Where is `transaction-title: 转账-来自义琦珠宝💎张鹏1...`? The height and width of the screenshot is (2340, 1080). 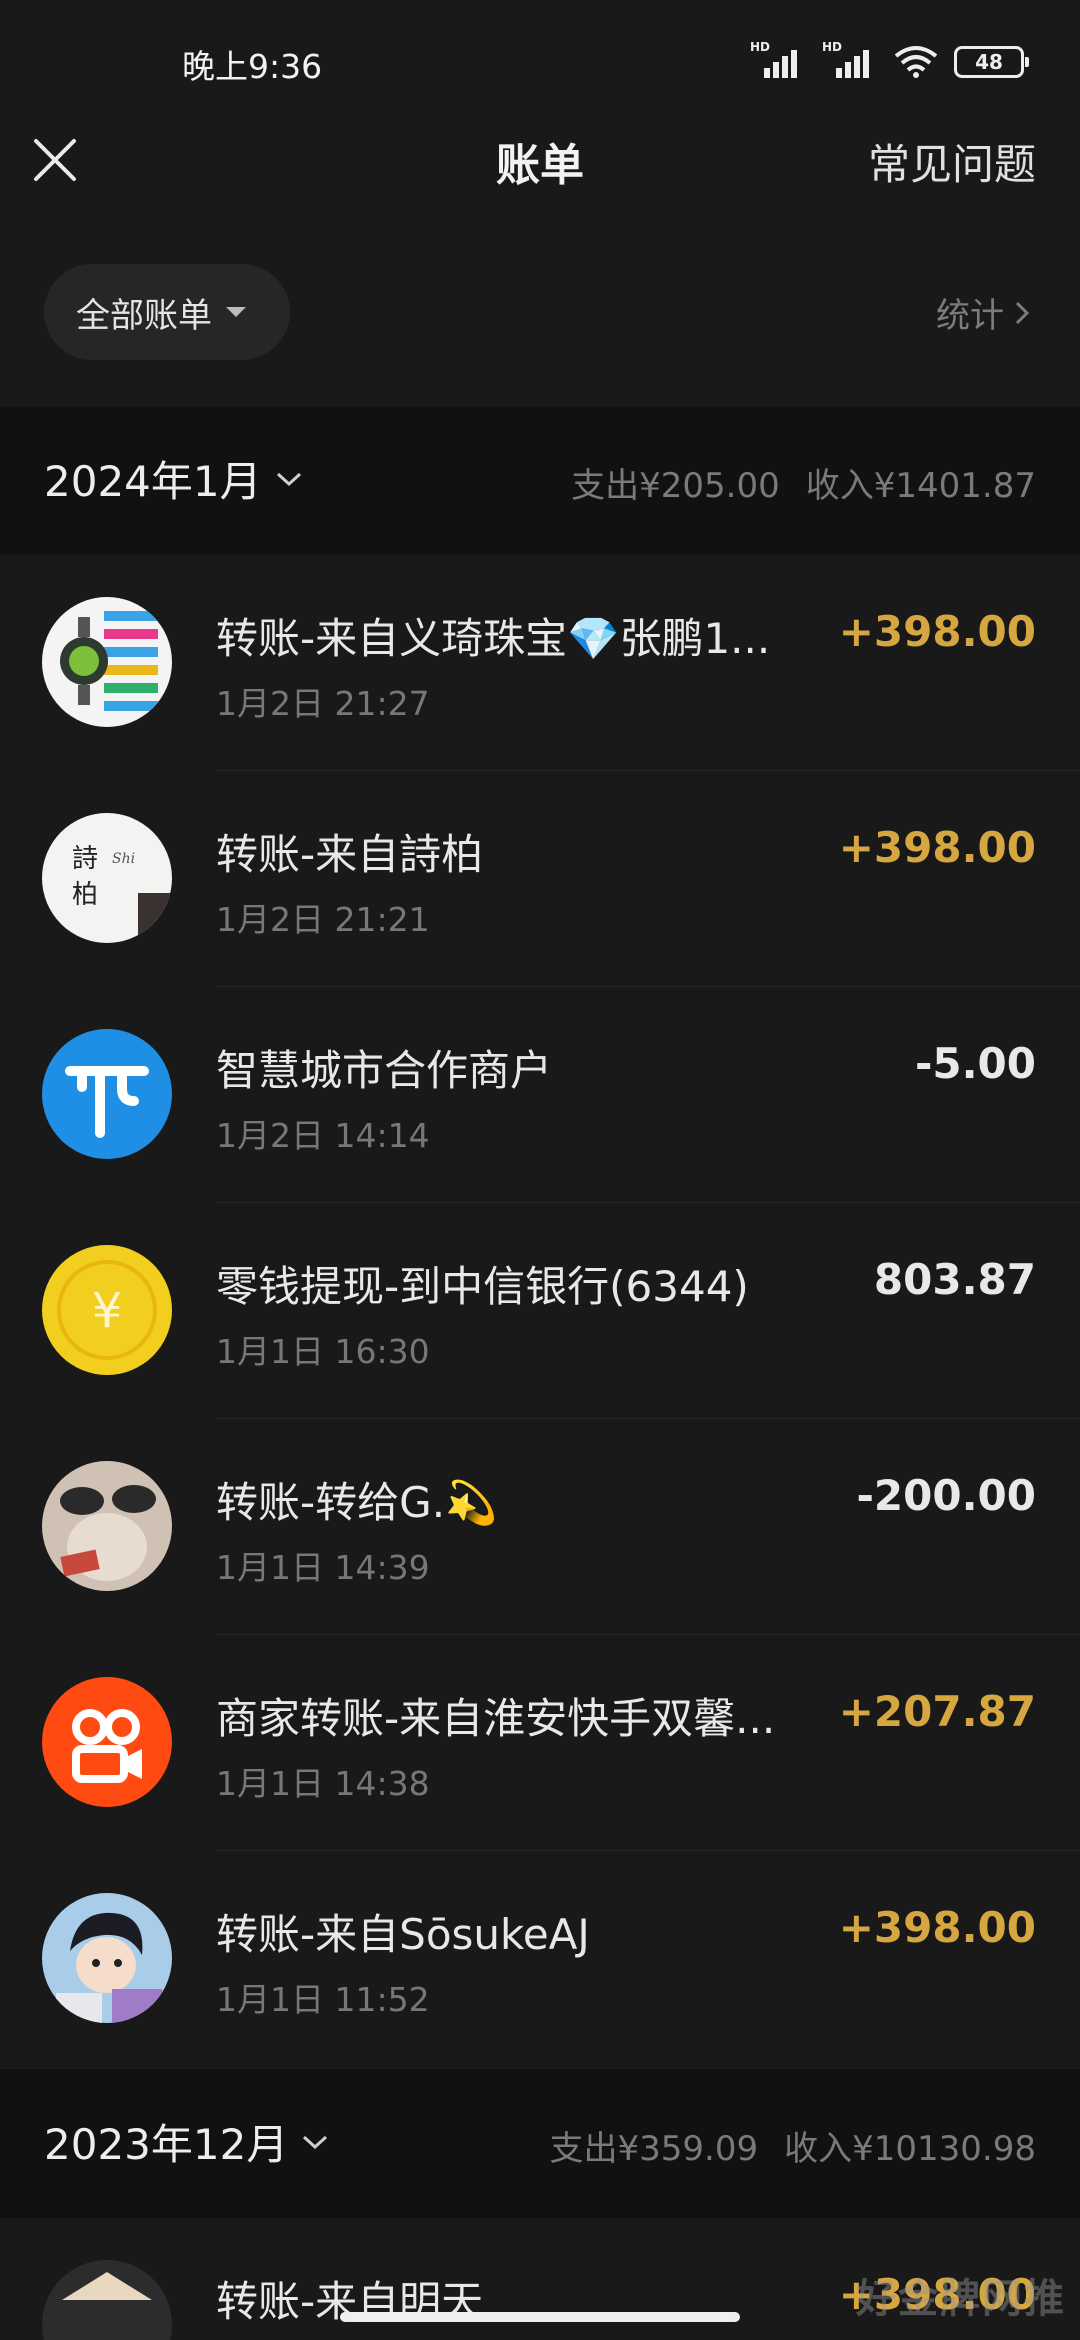 transaction-title: 转账-来自义琦珠宝💎张鹏1... is located at coordinates (493, 638).